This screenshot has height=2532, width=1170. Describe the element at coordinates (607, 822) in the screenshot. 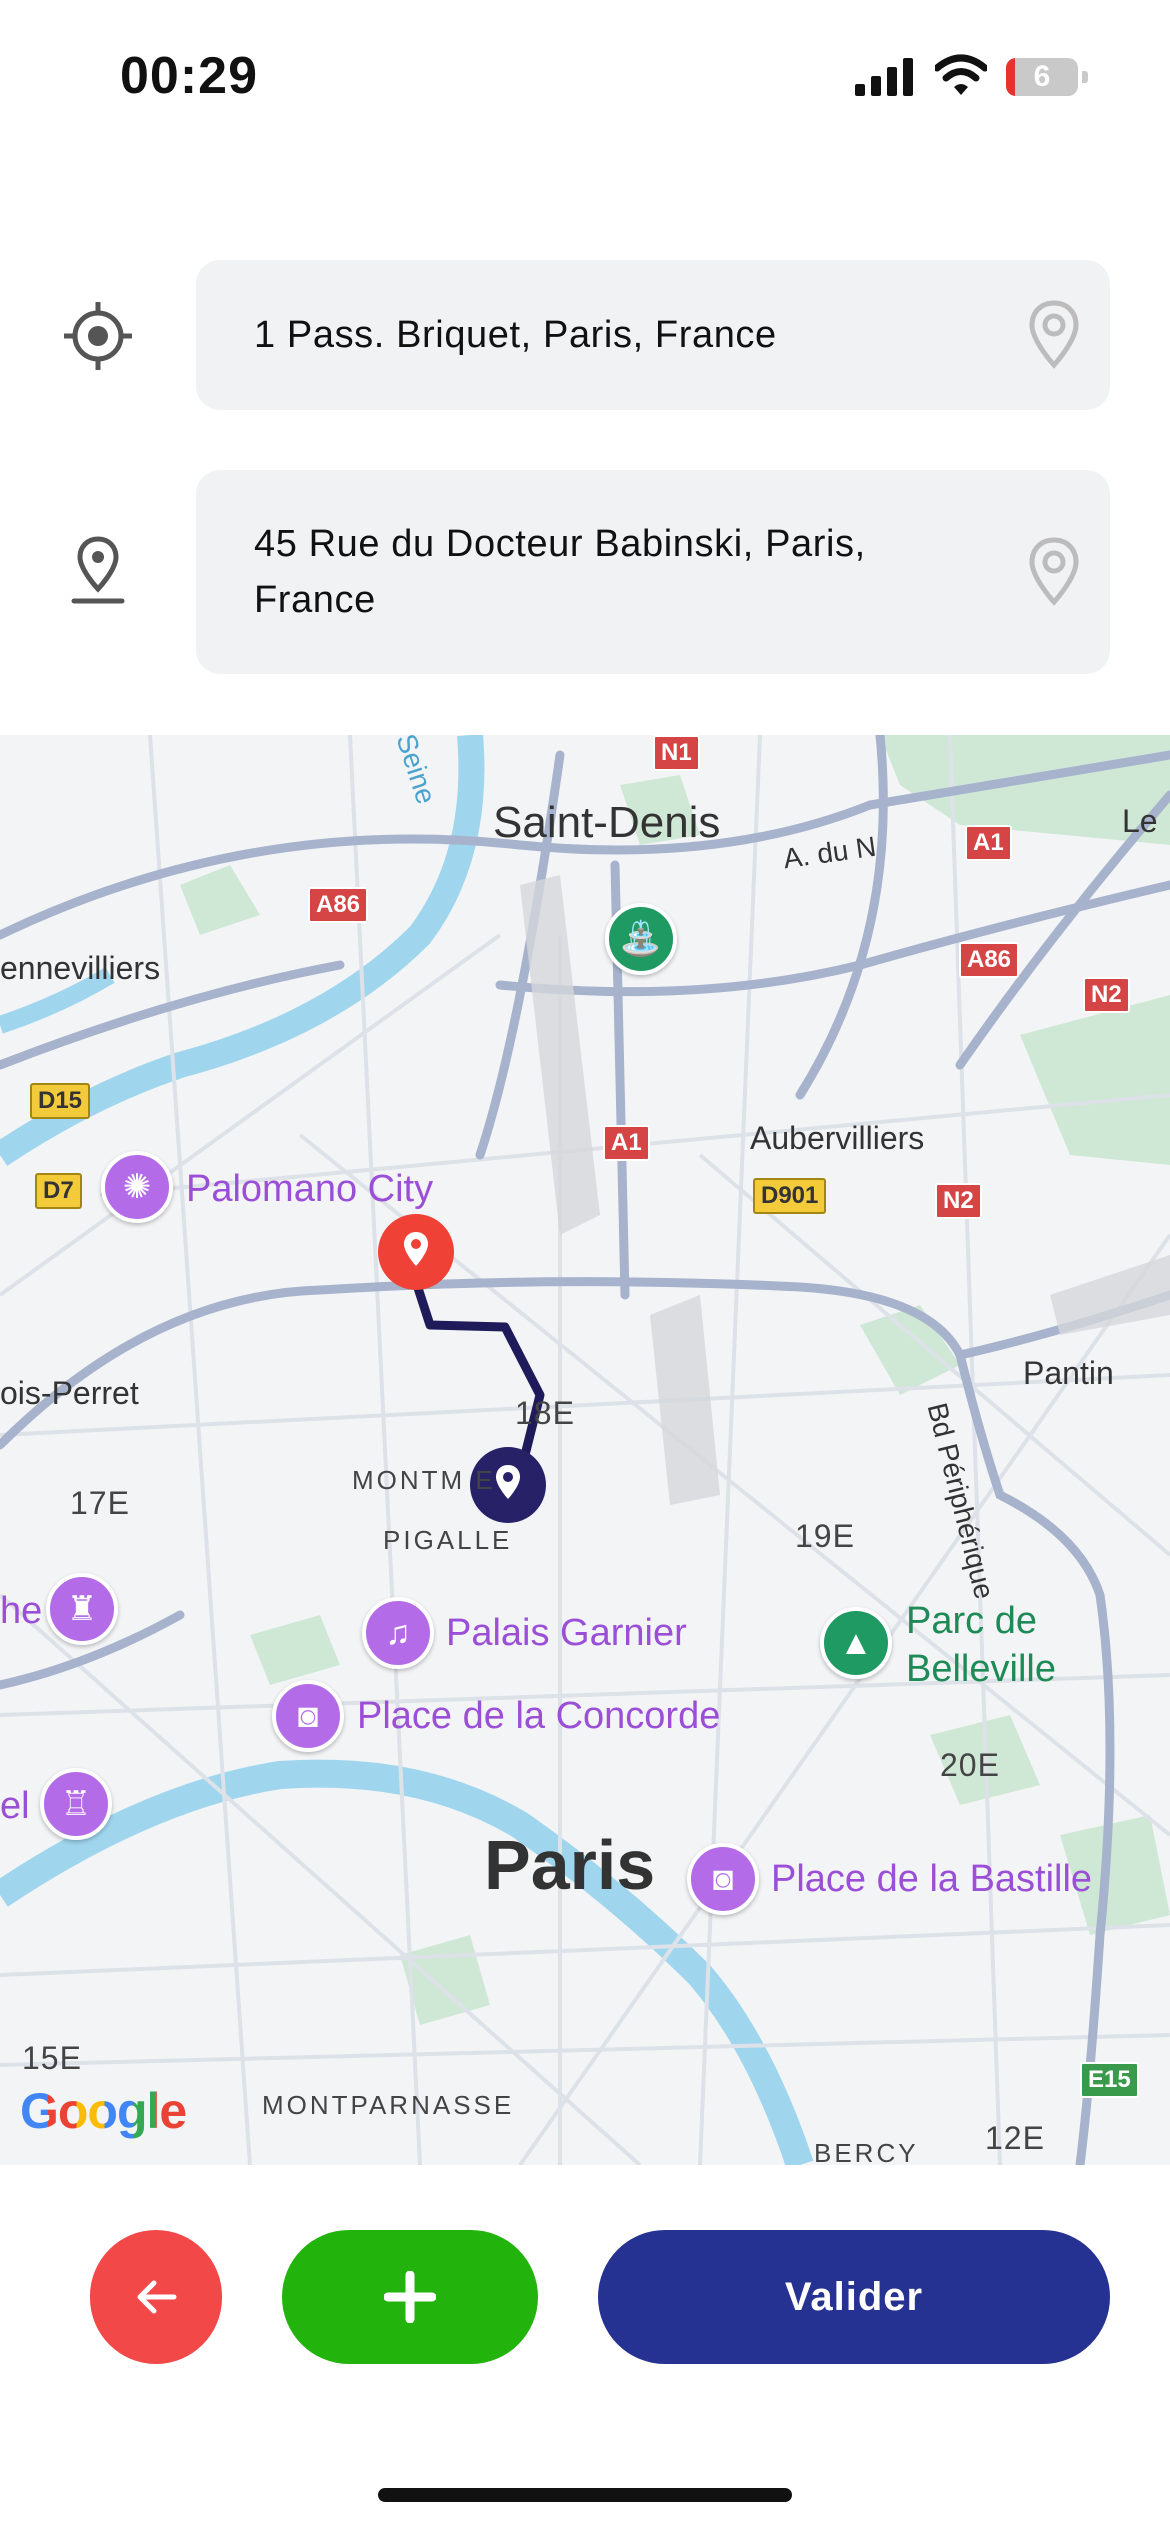

I see `map-label-saint-denis: Saint-Denis` at that location.